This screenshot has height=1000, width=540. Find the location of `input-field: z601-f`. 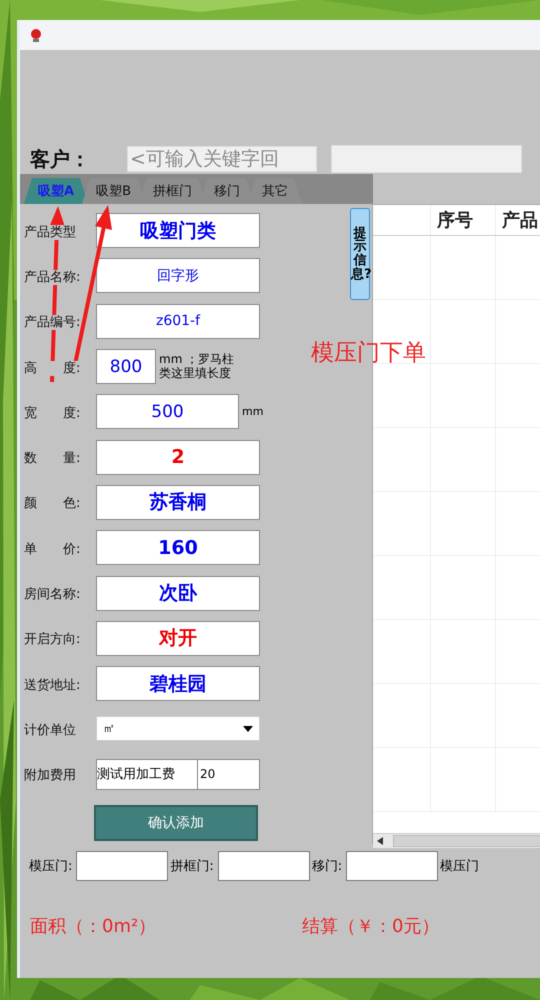

input-field: z601-f is located at coordinates (178, 321).